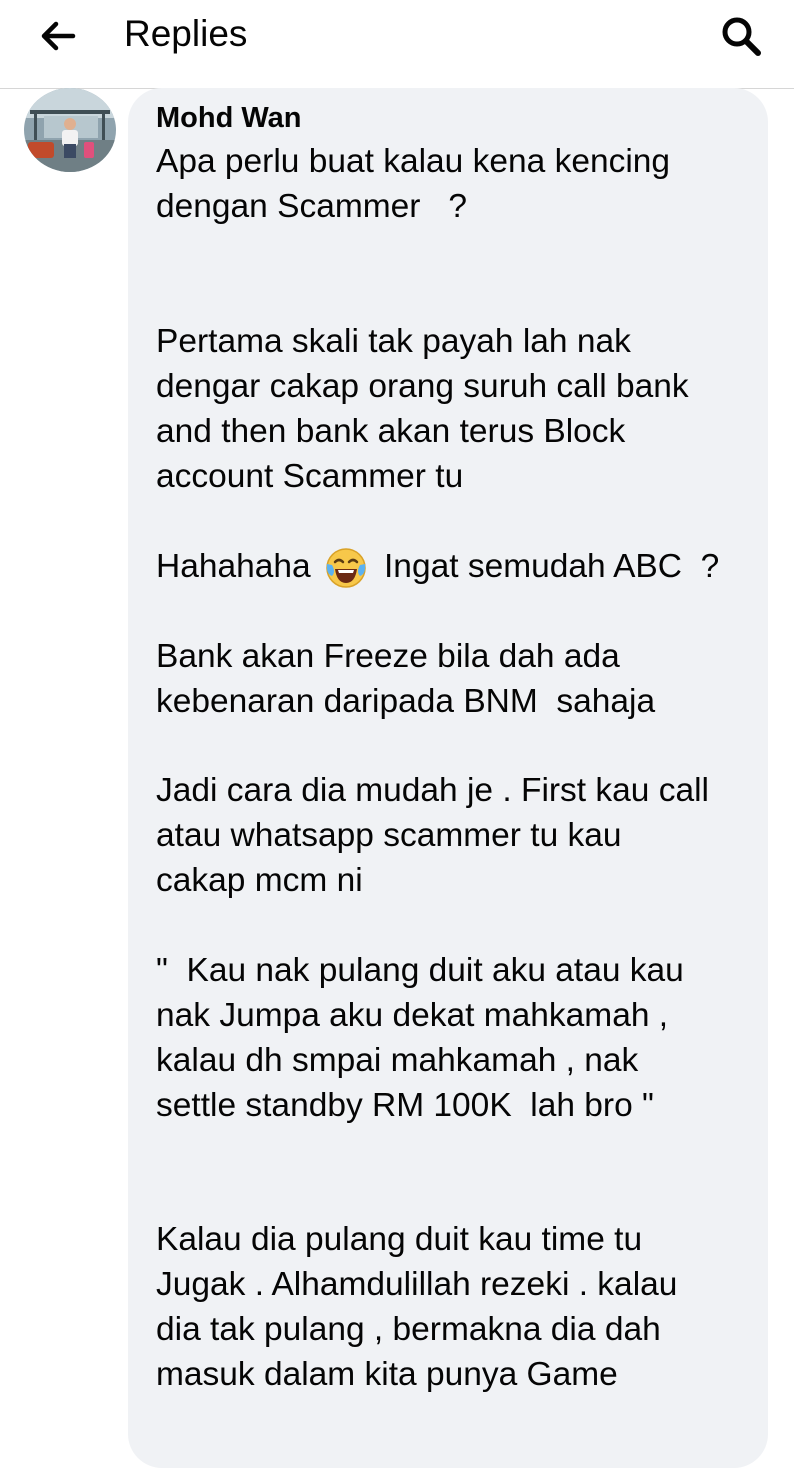 The image size is (794, 1468). I want to click on comment-line: settle standby RM 100K lah bro ", so click(405, 1105).